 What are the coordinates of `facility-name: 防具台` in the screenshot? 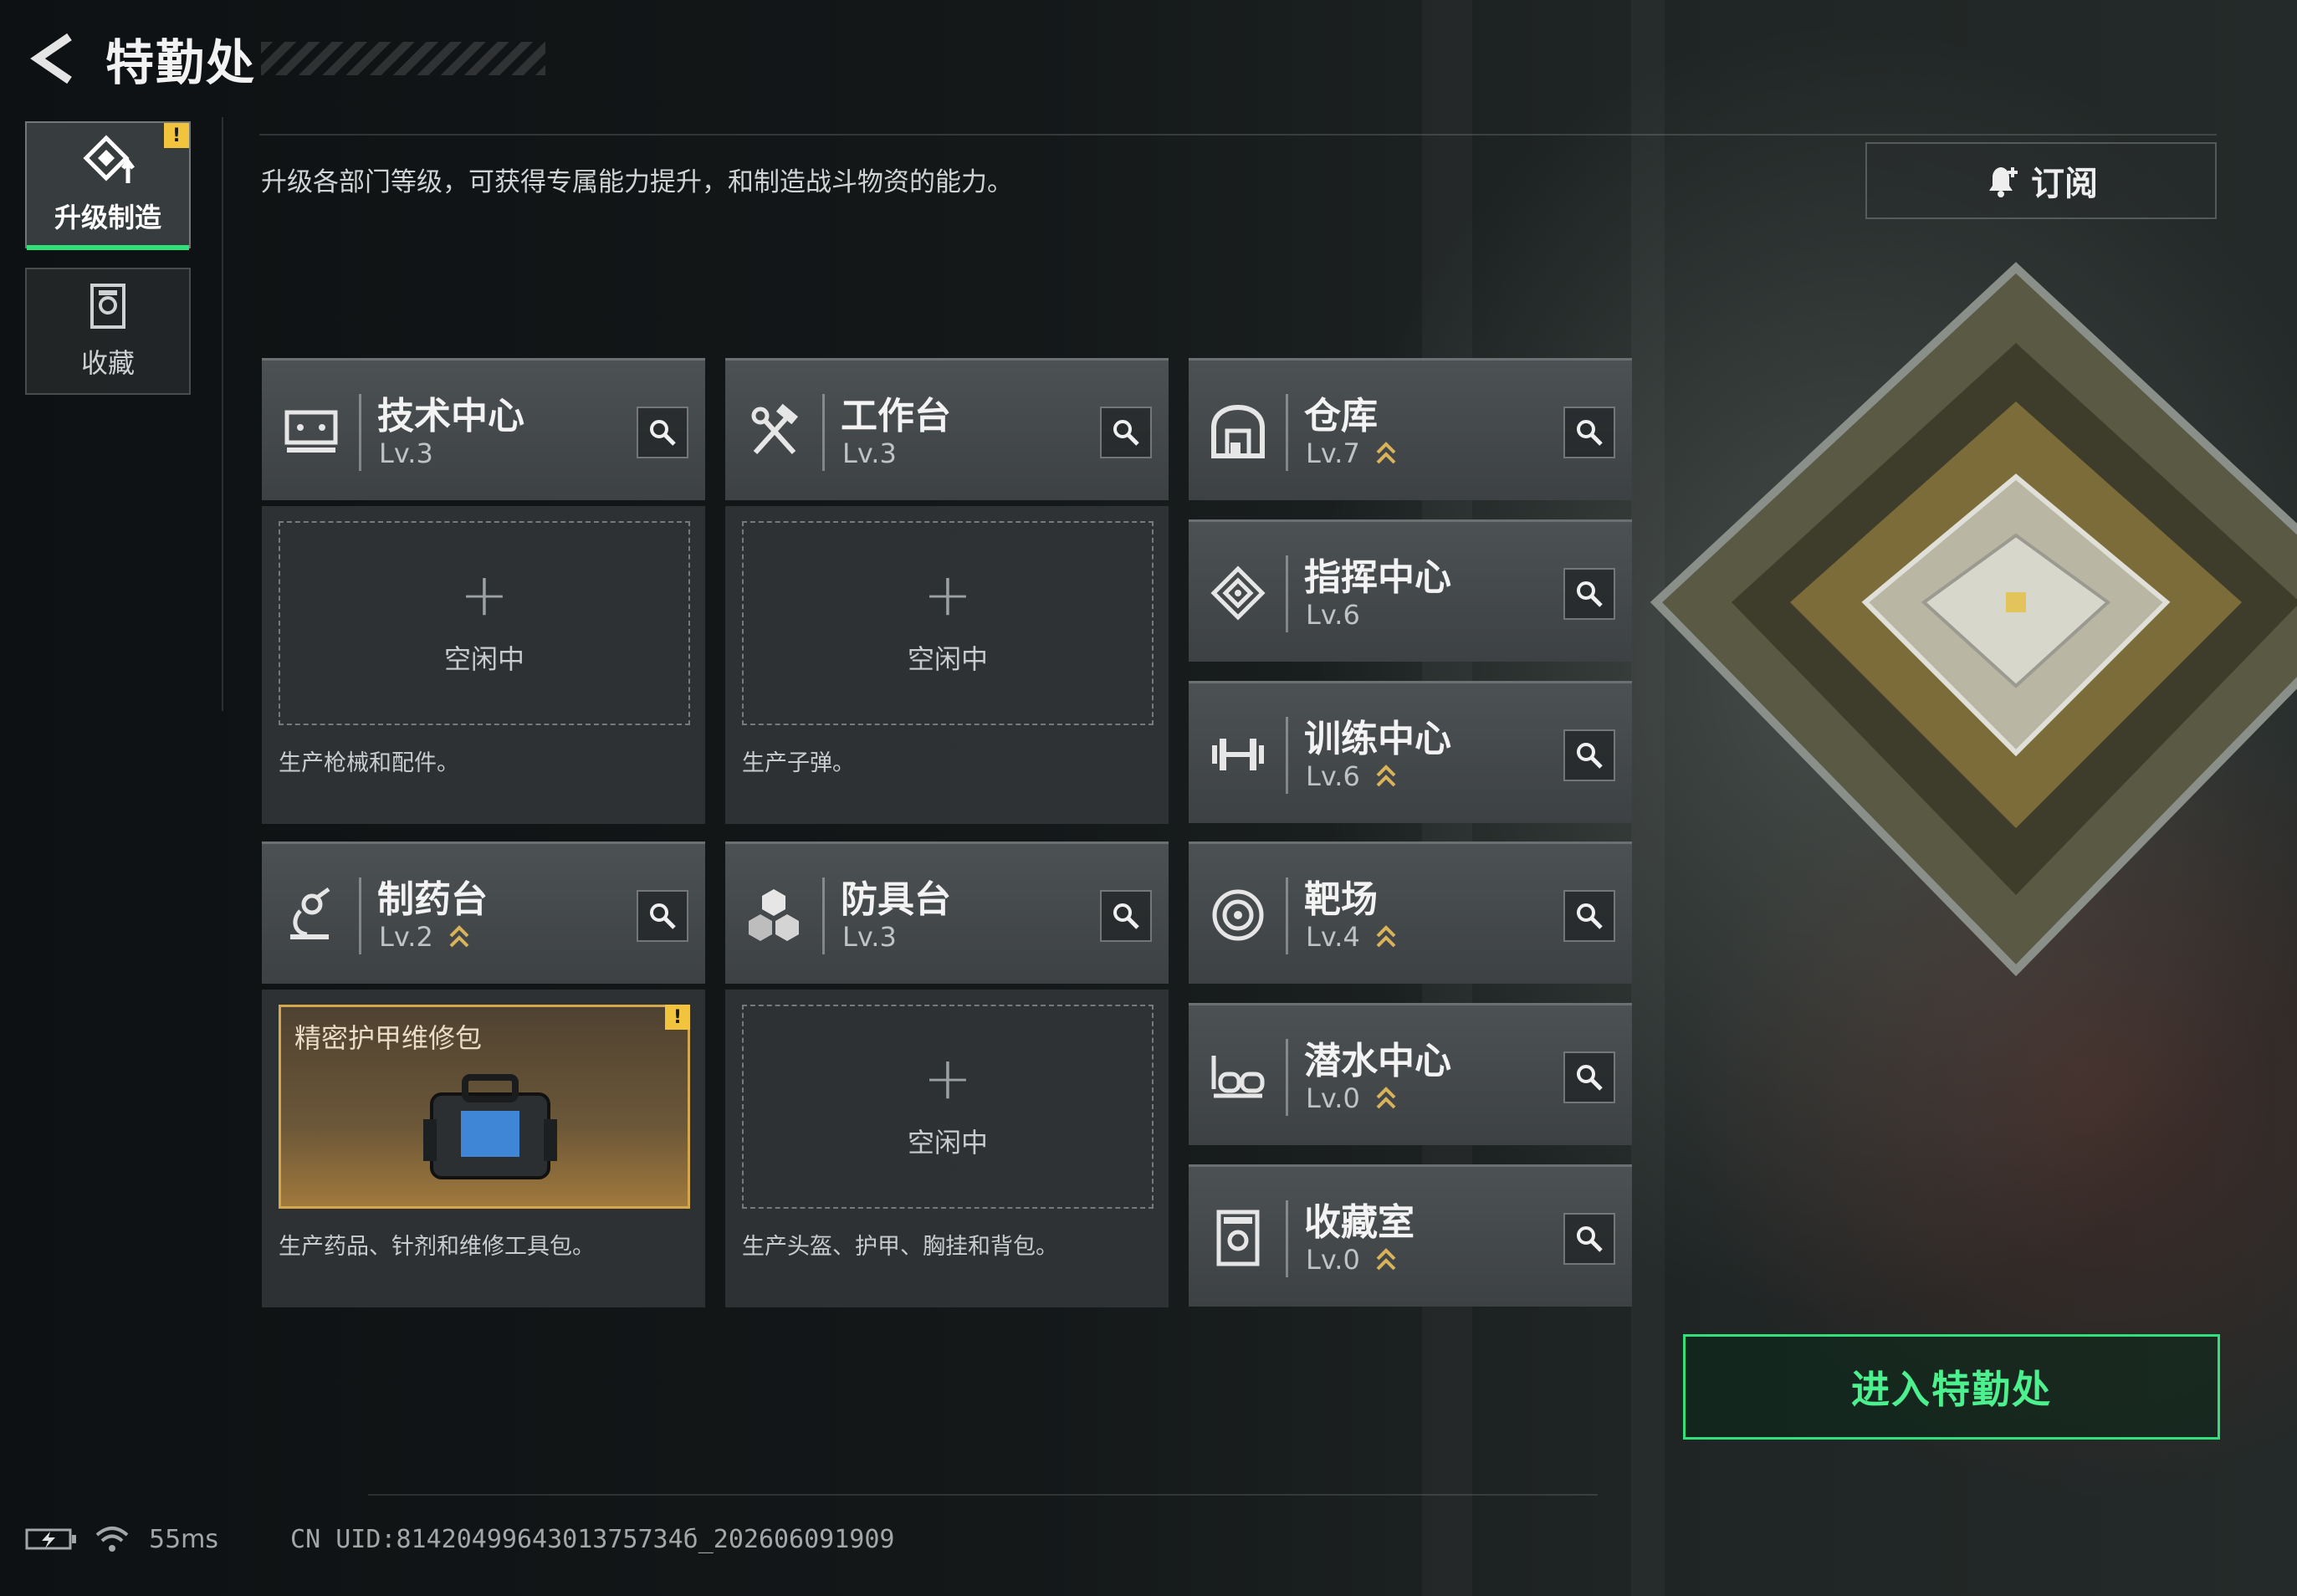 It's located at (896, 900).